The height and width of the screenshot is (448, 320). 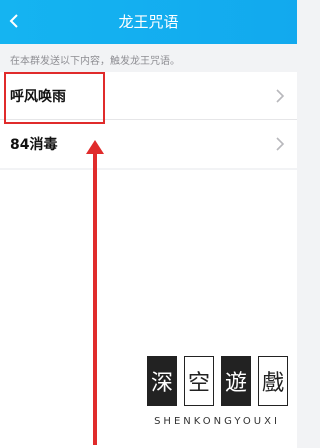 I want to click on page-title: 龙王咒语, so click(x=148, y=22).